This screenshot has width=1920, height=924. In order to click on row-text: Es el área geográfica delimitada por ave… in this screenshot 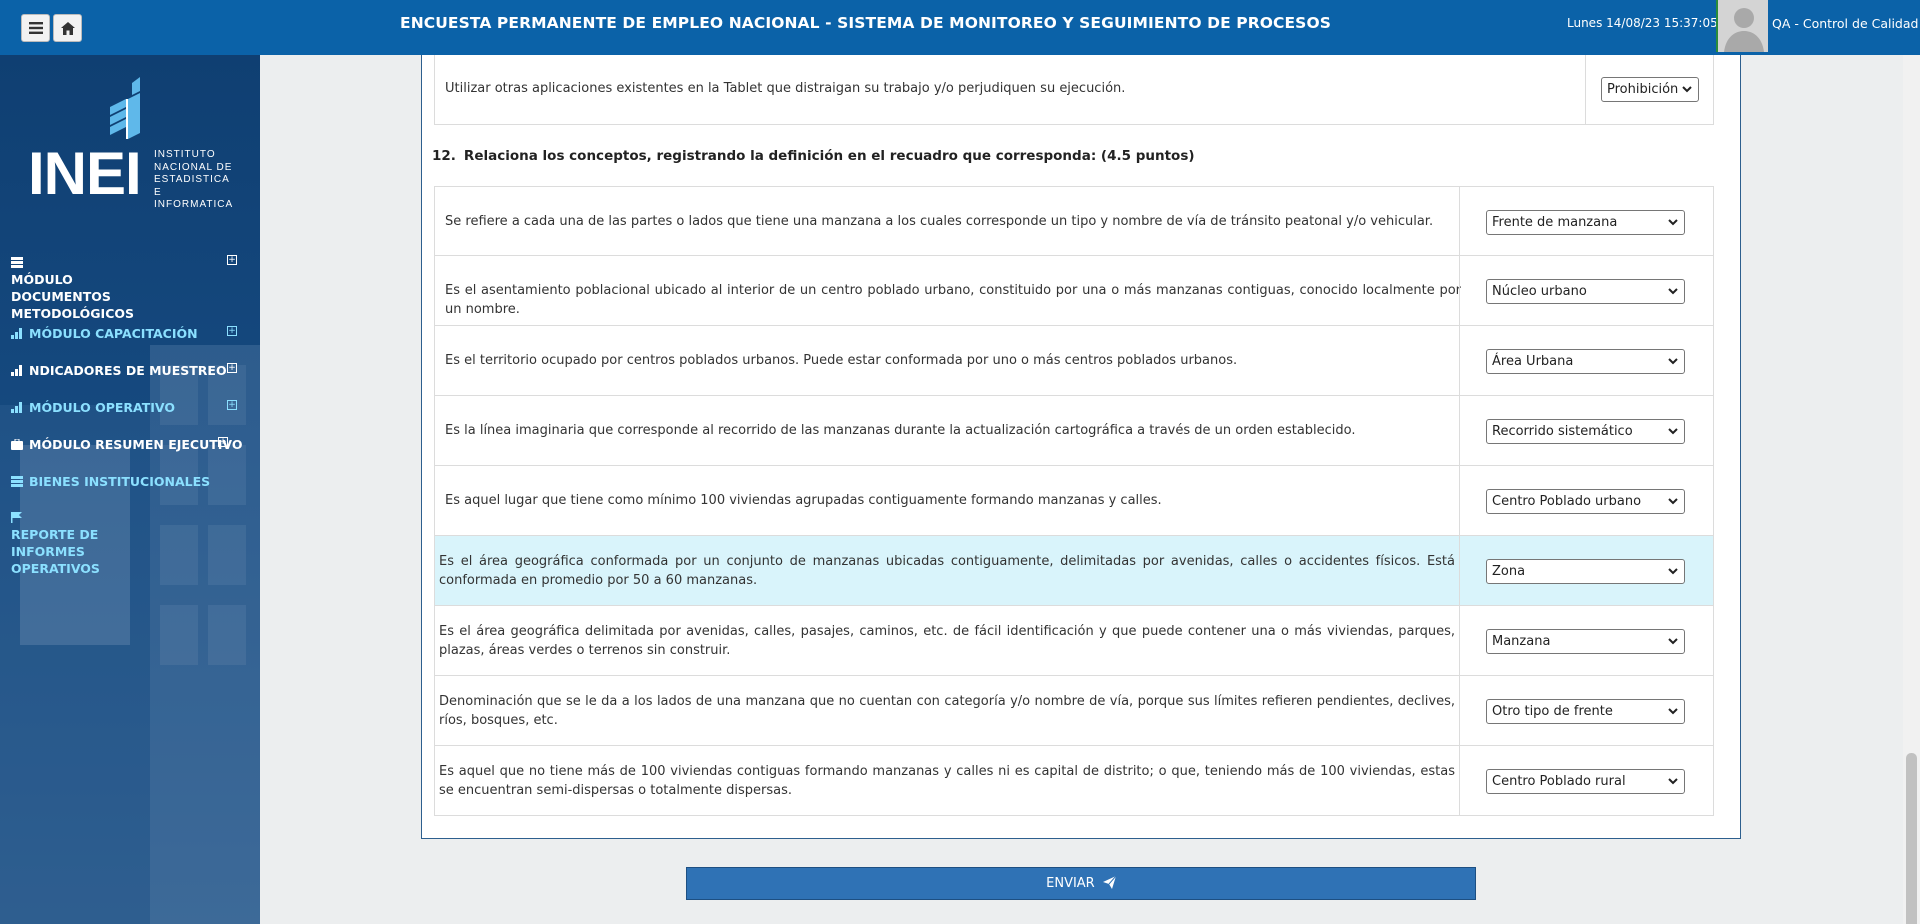, I will do `click(947, 641)`.